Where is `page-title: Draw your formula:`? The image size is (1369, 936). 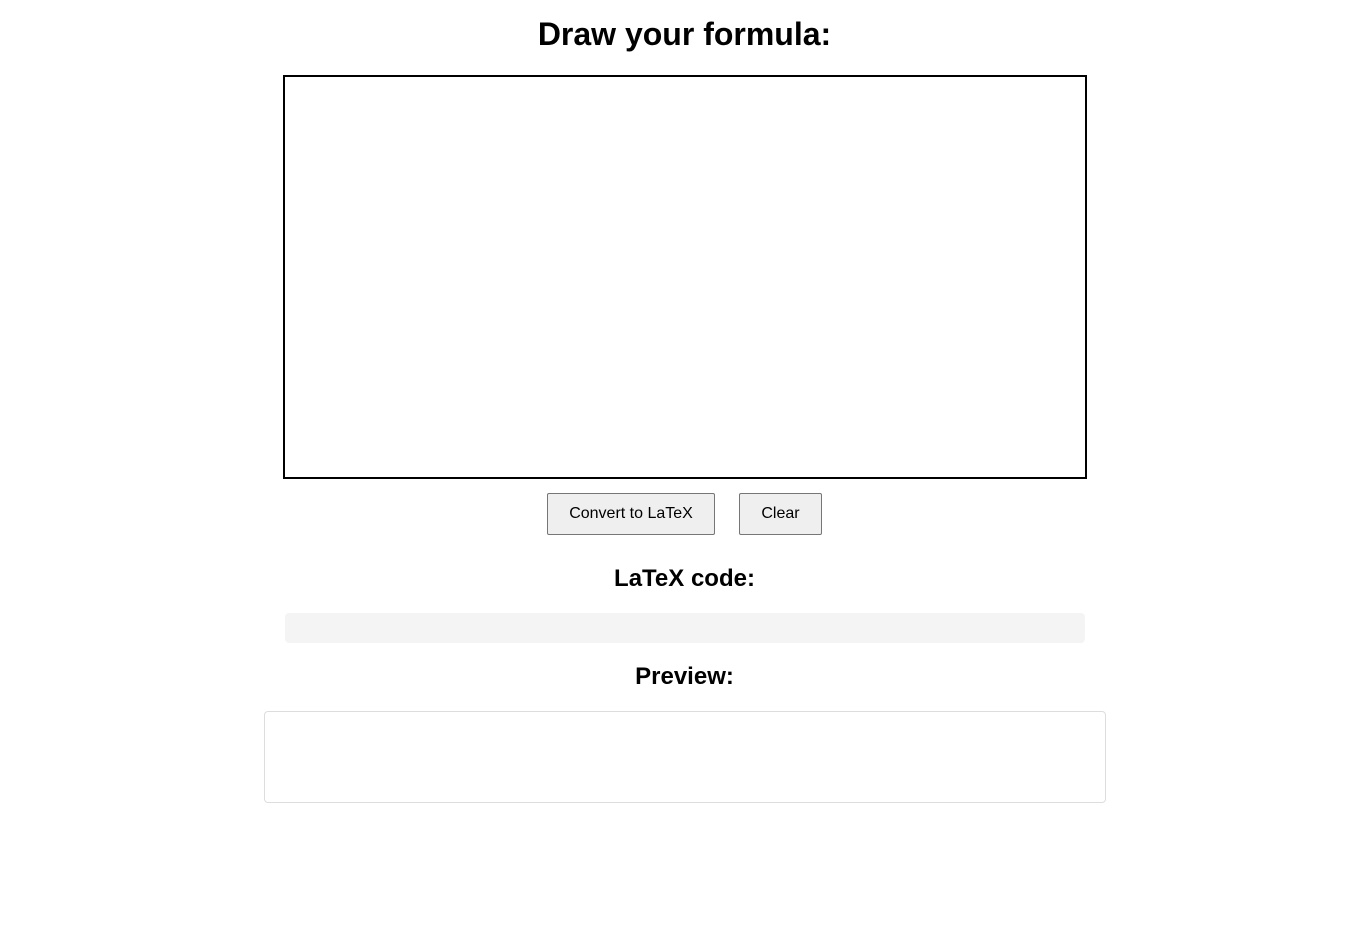 page-title: Draw your formula: is located at coordinates (684, 34).